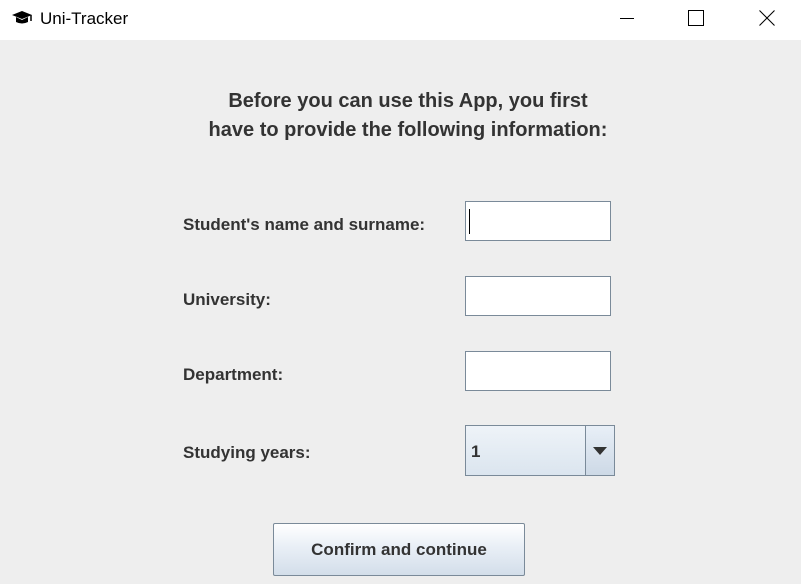 The width and height of the screenshot is (801, 584). What do you see at coordinates (22, 18) in the screenshot?
I see `graduation-cap-icon` at bounding box center [22, 18].